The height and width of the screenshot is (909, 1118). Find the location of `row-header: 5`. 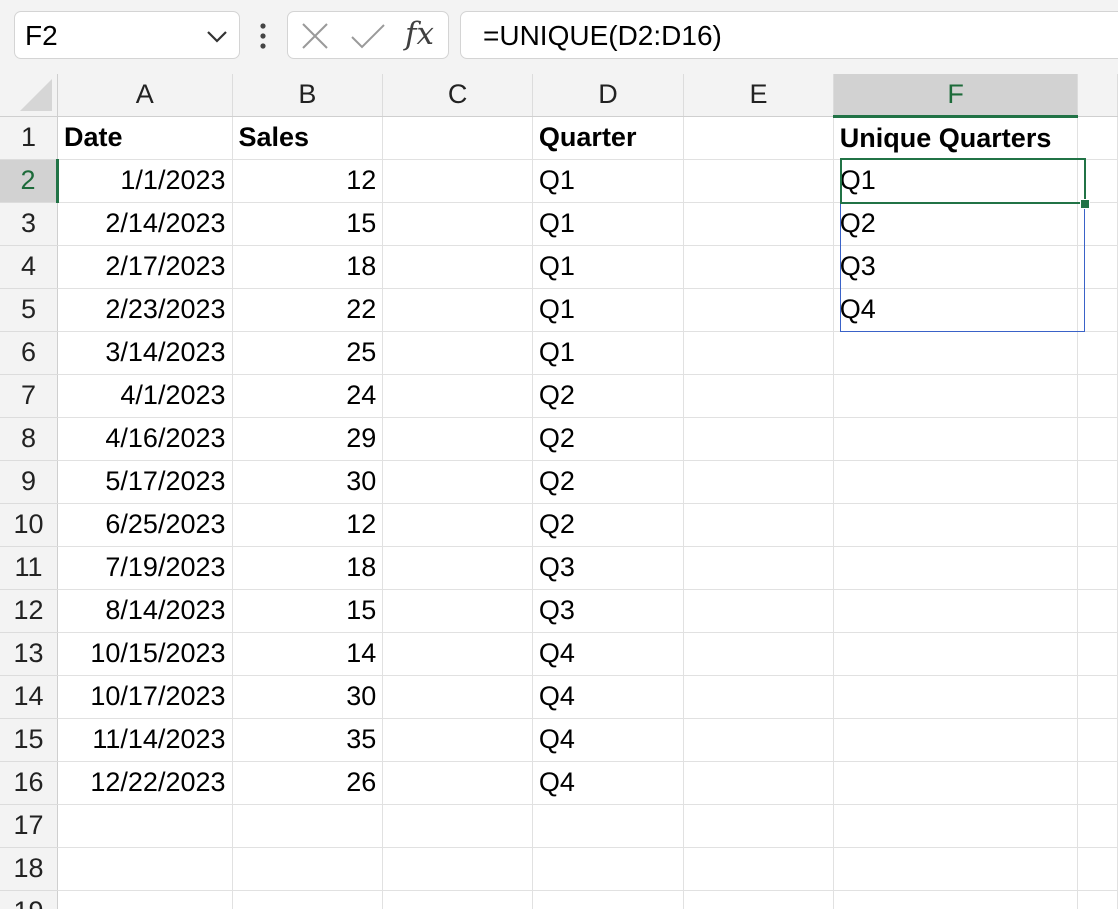

row-header: 5 is located at coordinates (29, 310).